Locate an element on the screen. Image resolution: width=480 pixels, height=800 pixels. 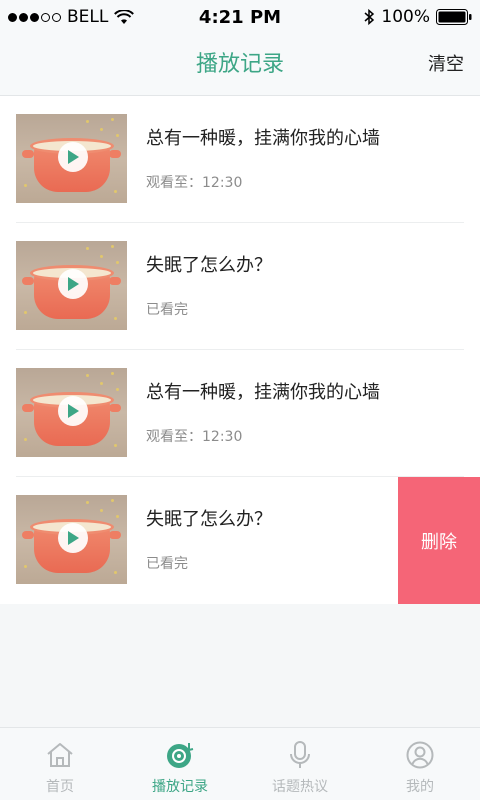
battery-percent: 100% is located at coordinates (405, 17).